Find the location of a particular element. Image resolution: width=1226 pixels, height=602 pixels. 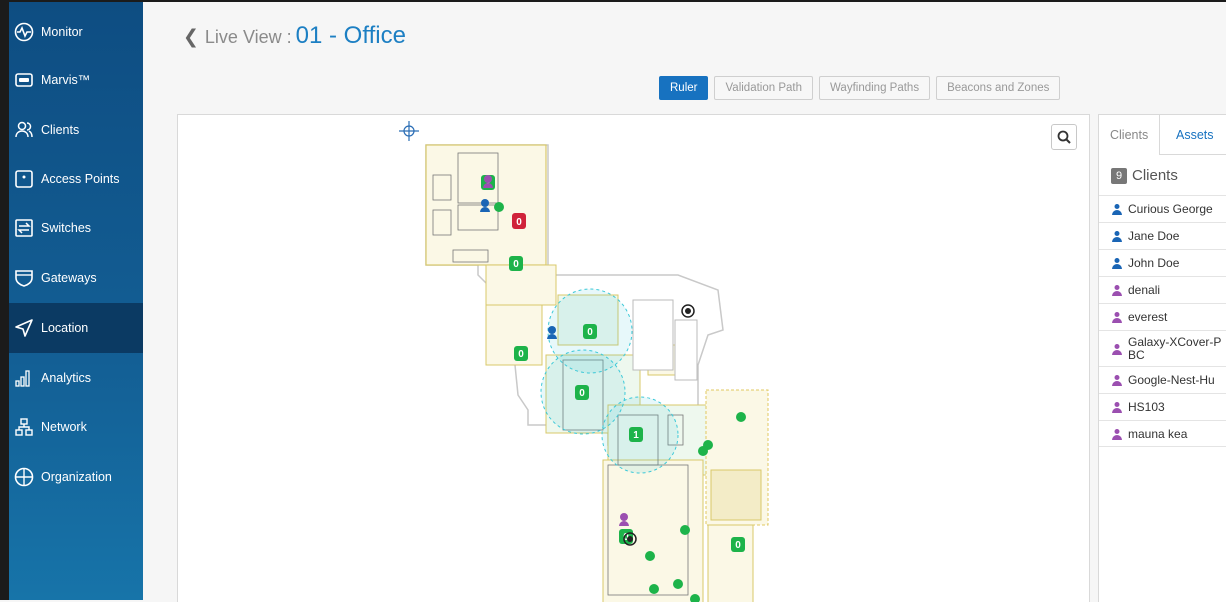

nav-clients: Clients is located at coordinates (76, 130).